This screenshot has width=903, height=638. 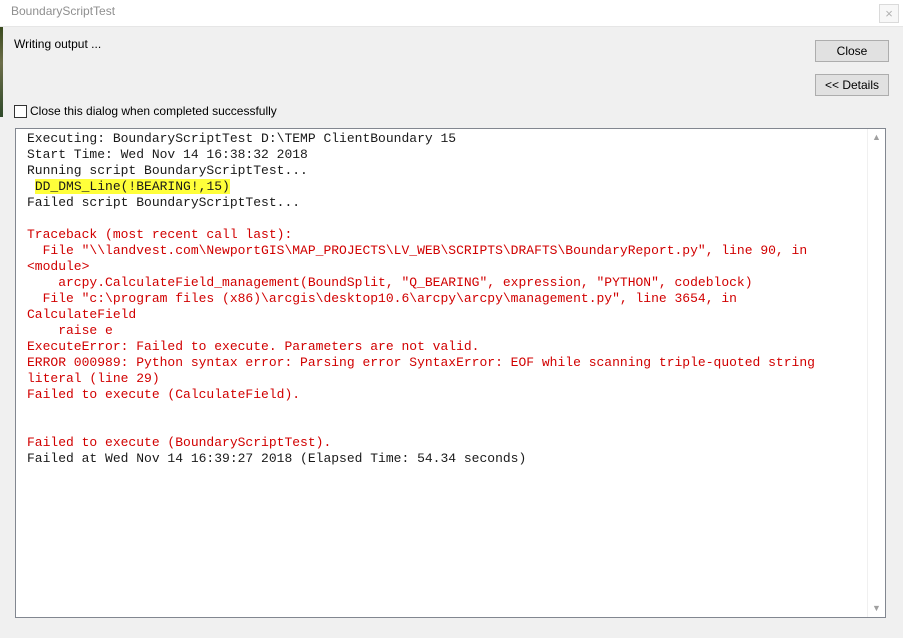 What do you see at coordinates (451, 13) in the screenshot?
I see `title-bar: BoundaryScriptTest ×` at bounding box center [451, 13].